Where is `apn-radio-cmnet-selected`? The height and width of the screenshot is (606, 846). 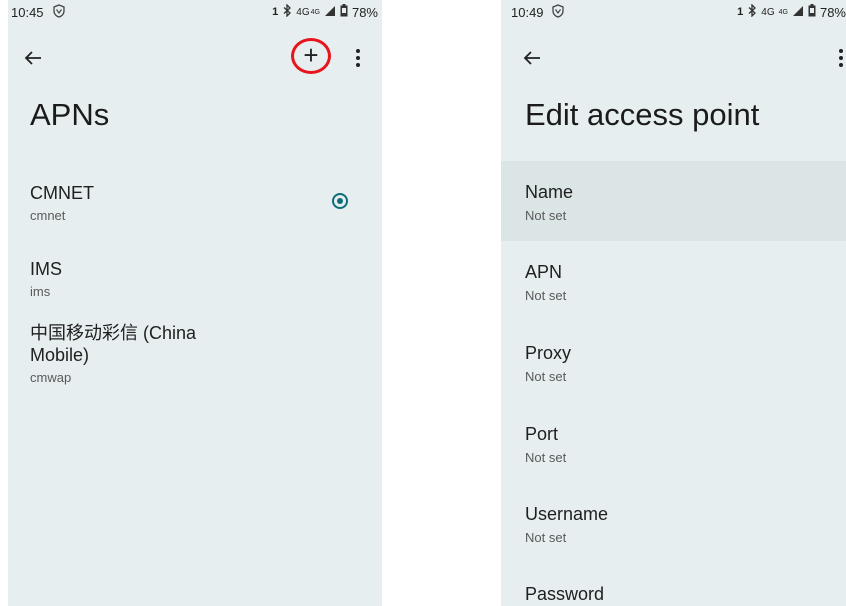
apn-radio-cmnet-selected is located at coordinates (340, 201).